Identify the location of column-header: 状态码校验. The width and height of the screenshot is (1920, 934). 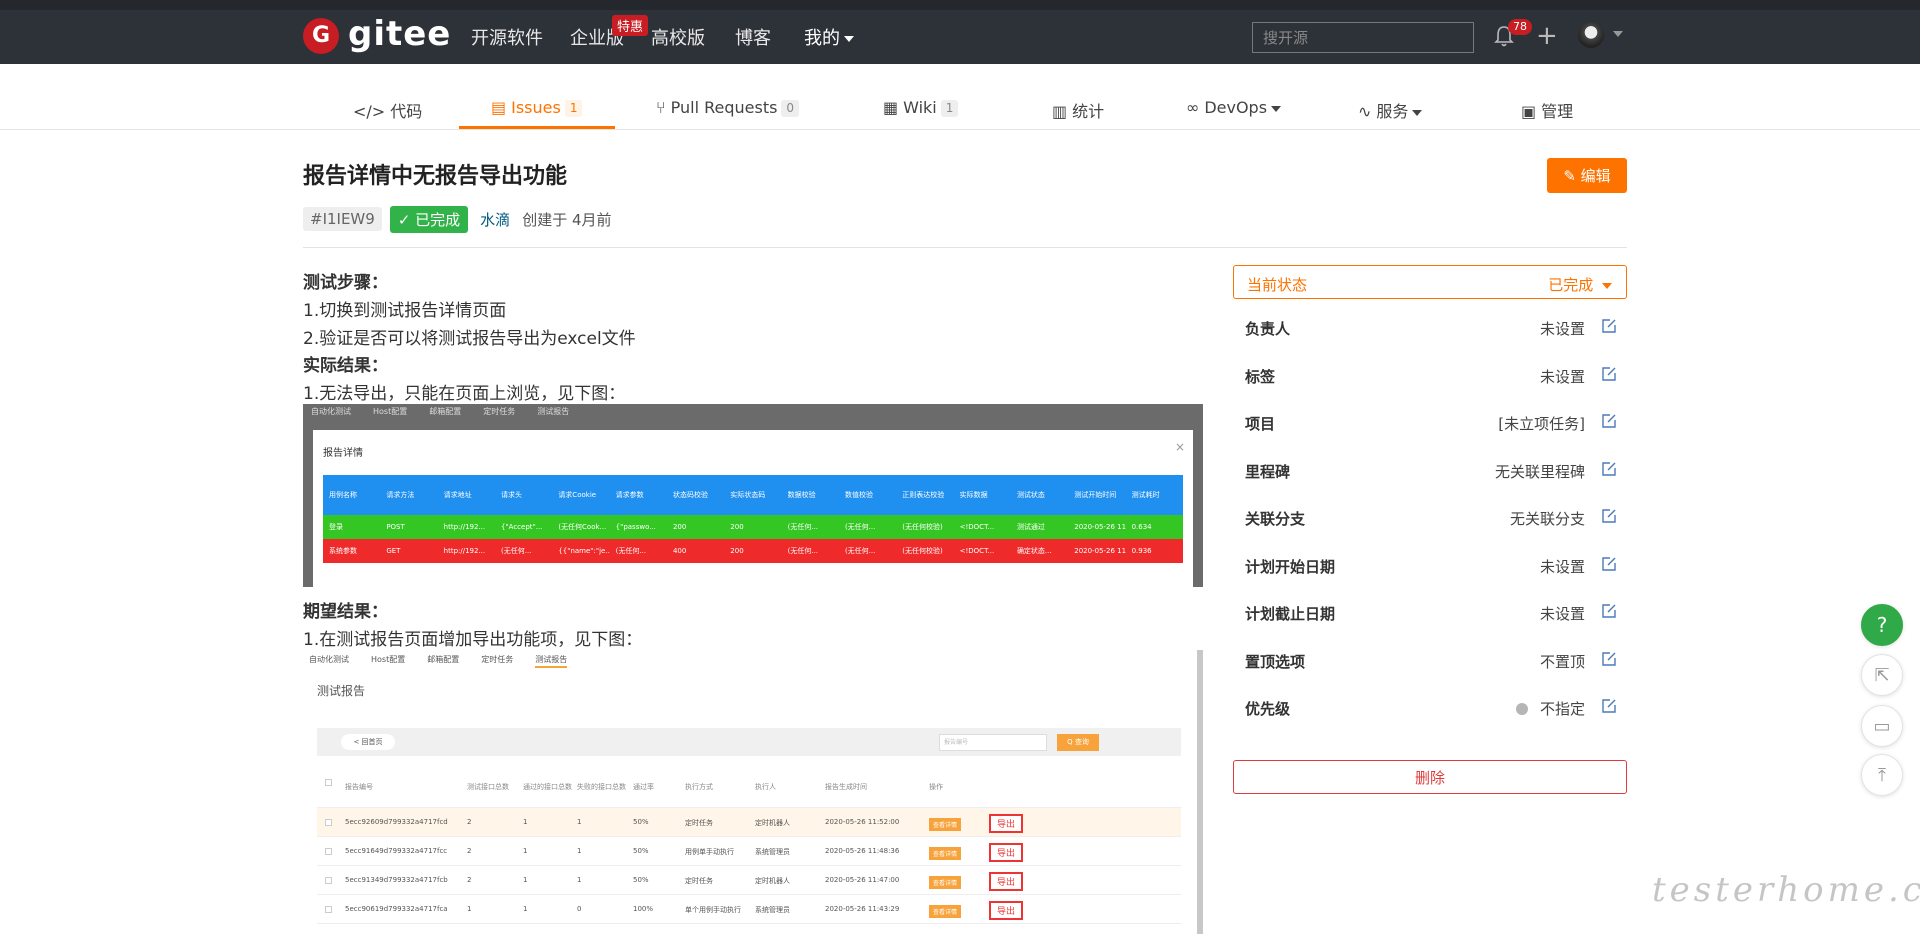
(690, 495).